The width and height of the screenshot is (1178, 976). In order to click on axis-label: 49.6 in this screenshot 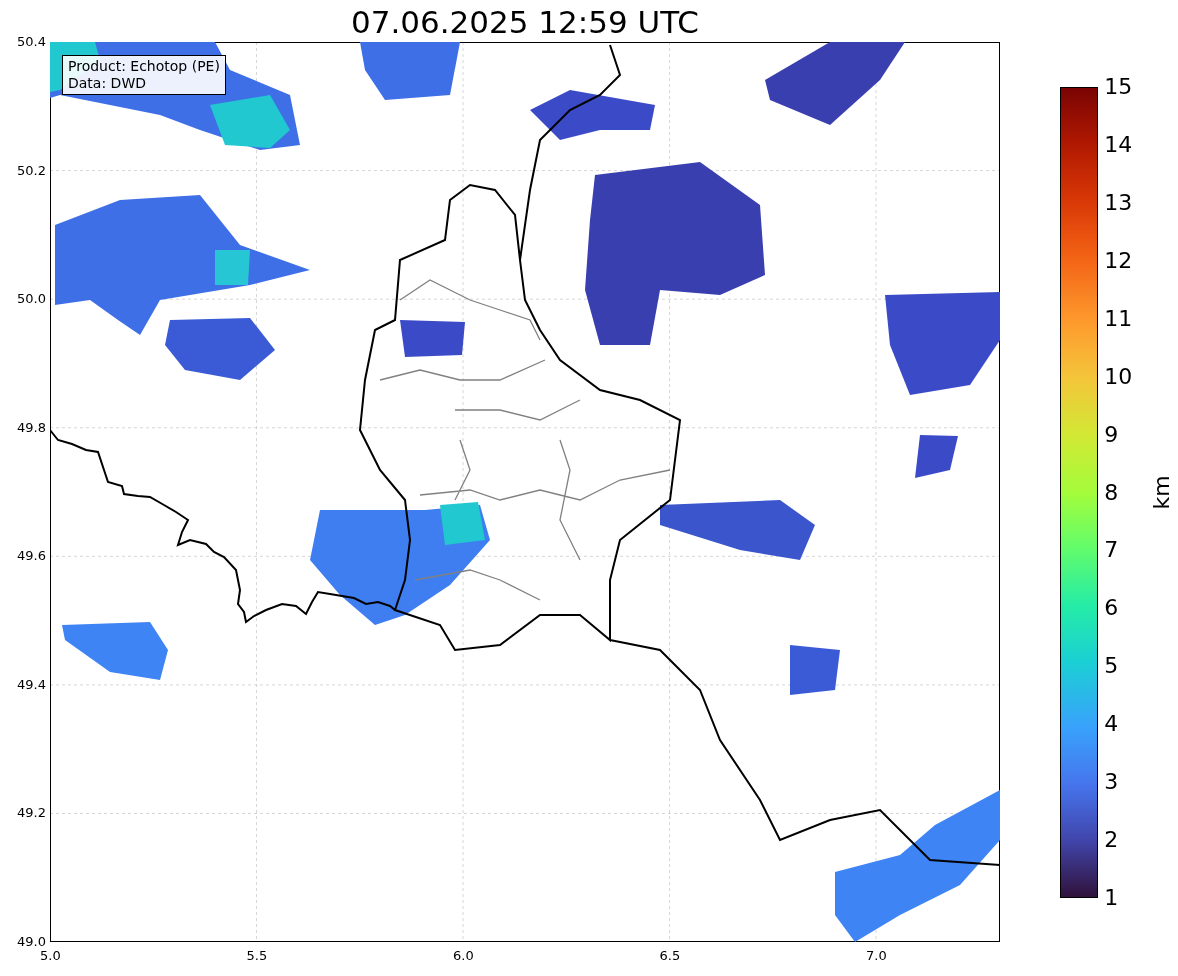, I will do `click(31, 556)`.